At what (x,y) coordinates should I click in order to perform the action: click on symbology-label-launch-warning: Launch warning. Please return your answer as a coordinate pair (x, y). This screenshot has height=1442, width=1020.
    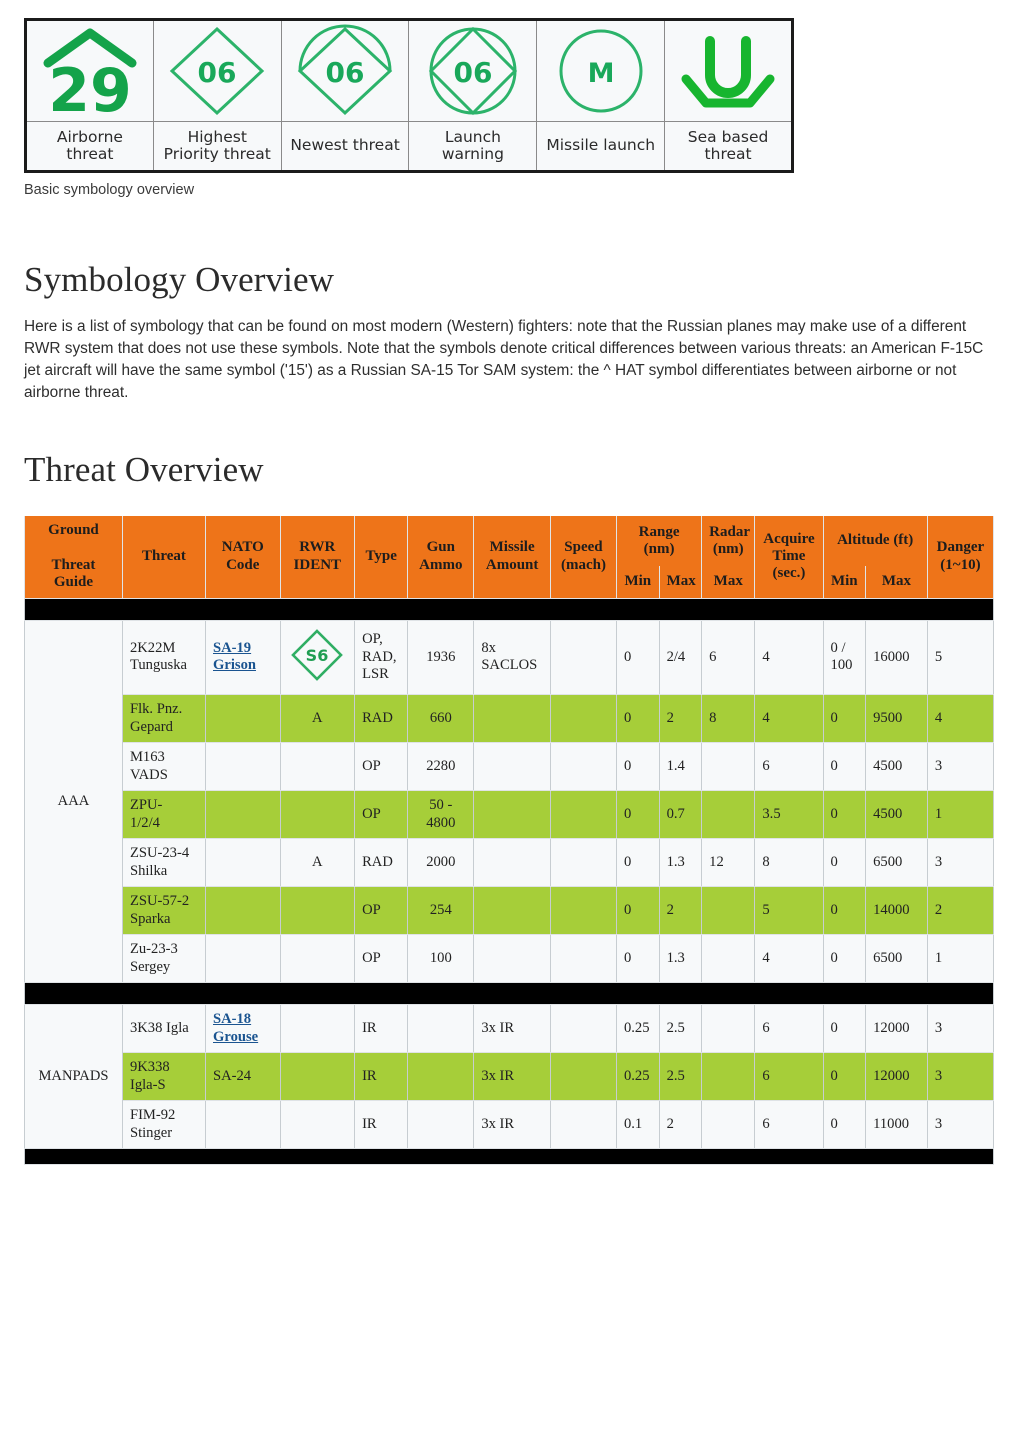
    Looking at the image, I should click on (473, 146).